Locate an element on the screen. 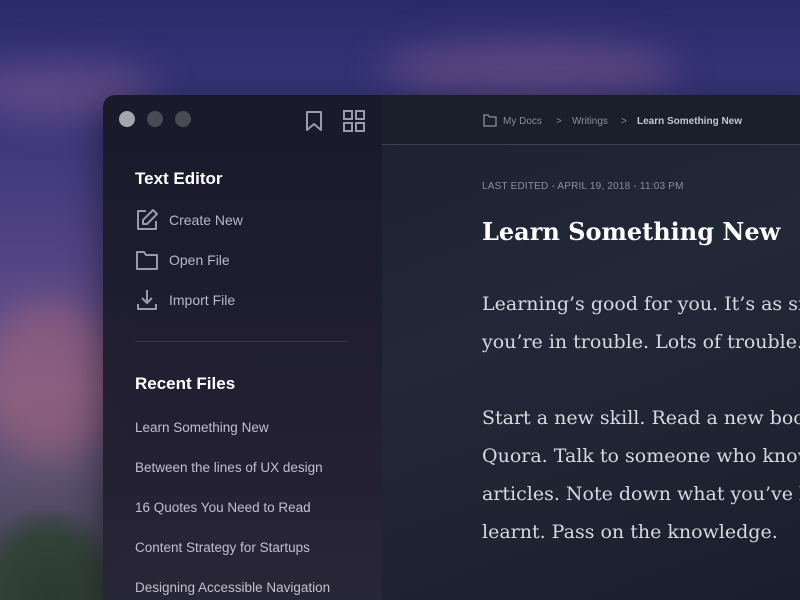 The image size is (800, 600). edit-icon is located at coordinates (147, 219).